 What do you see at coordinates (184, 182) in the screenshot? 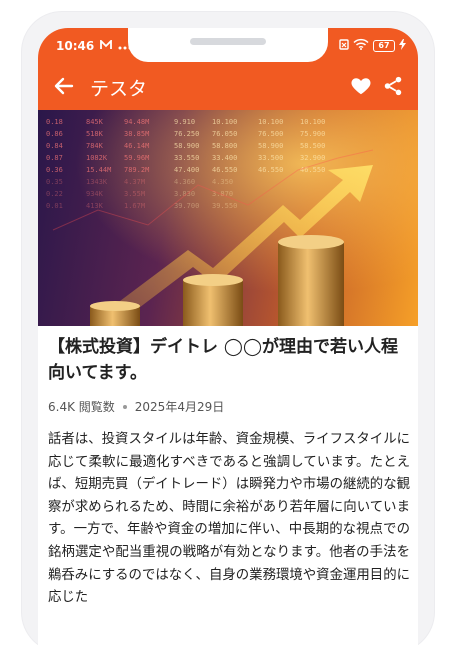
I see `ticker-cell: 4.360` at bounding box center [184, 182].